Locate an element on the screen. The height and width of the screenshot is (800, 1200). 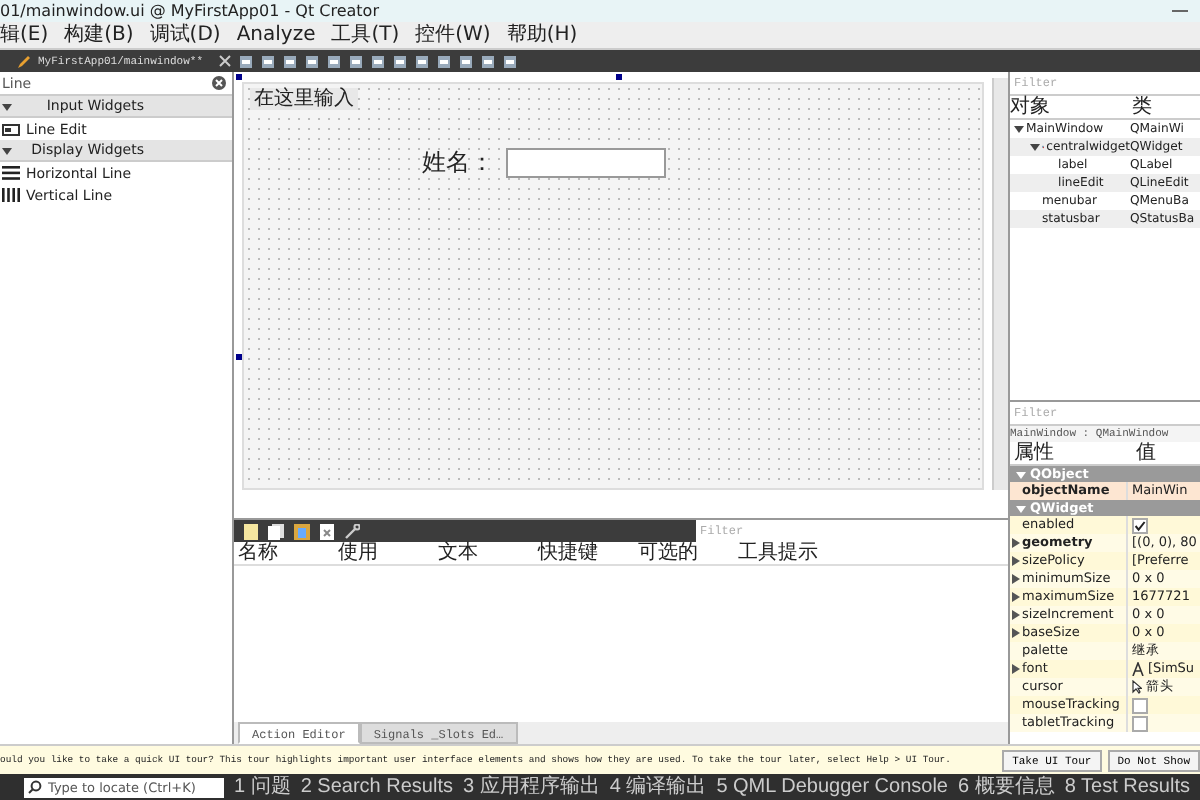
column-header: 对象 is located at coordinates (1070, 107).